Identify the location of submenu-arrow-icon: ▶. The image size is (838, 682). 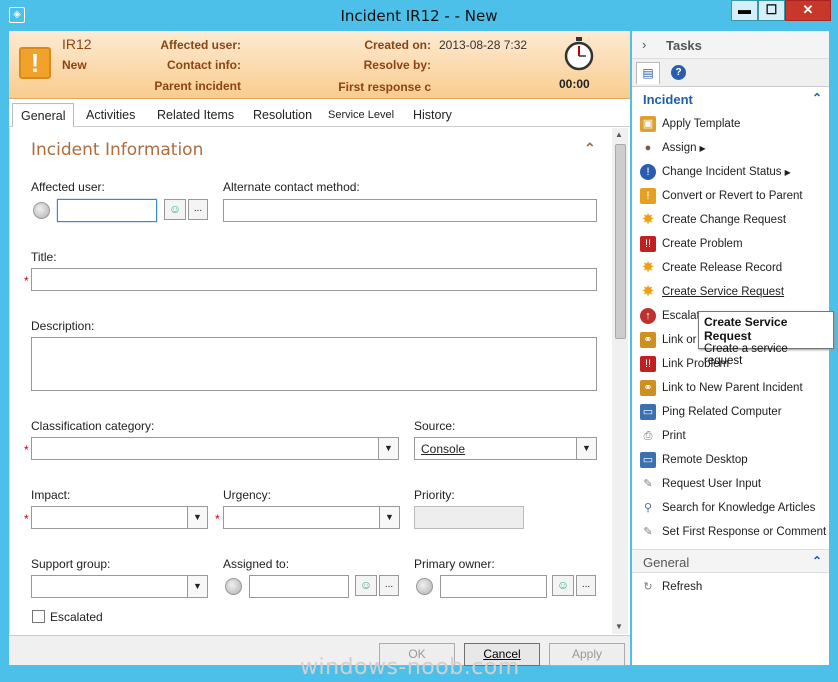
(702, 149).